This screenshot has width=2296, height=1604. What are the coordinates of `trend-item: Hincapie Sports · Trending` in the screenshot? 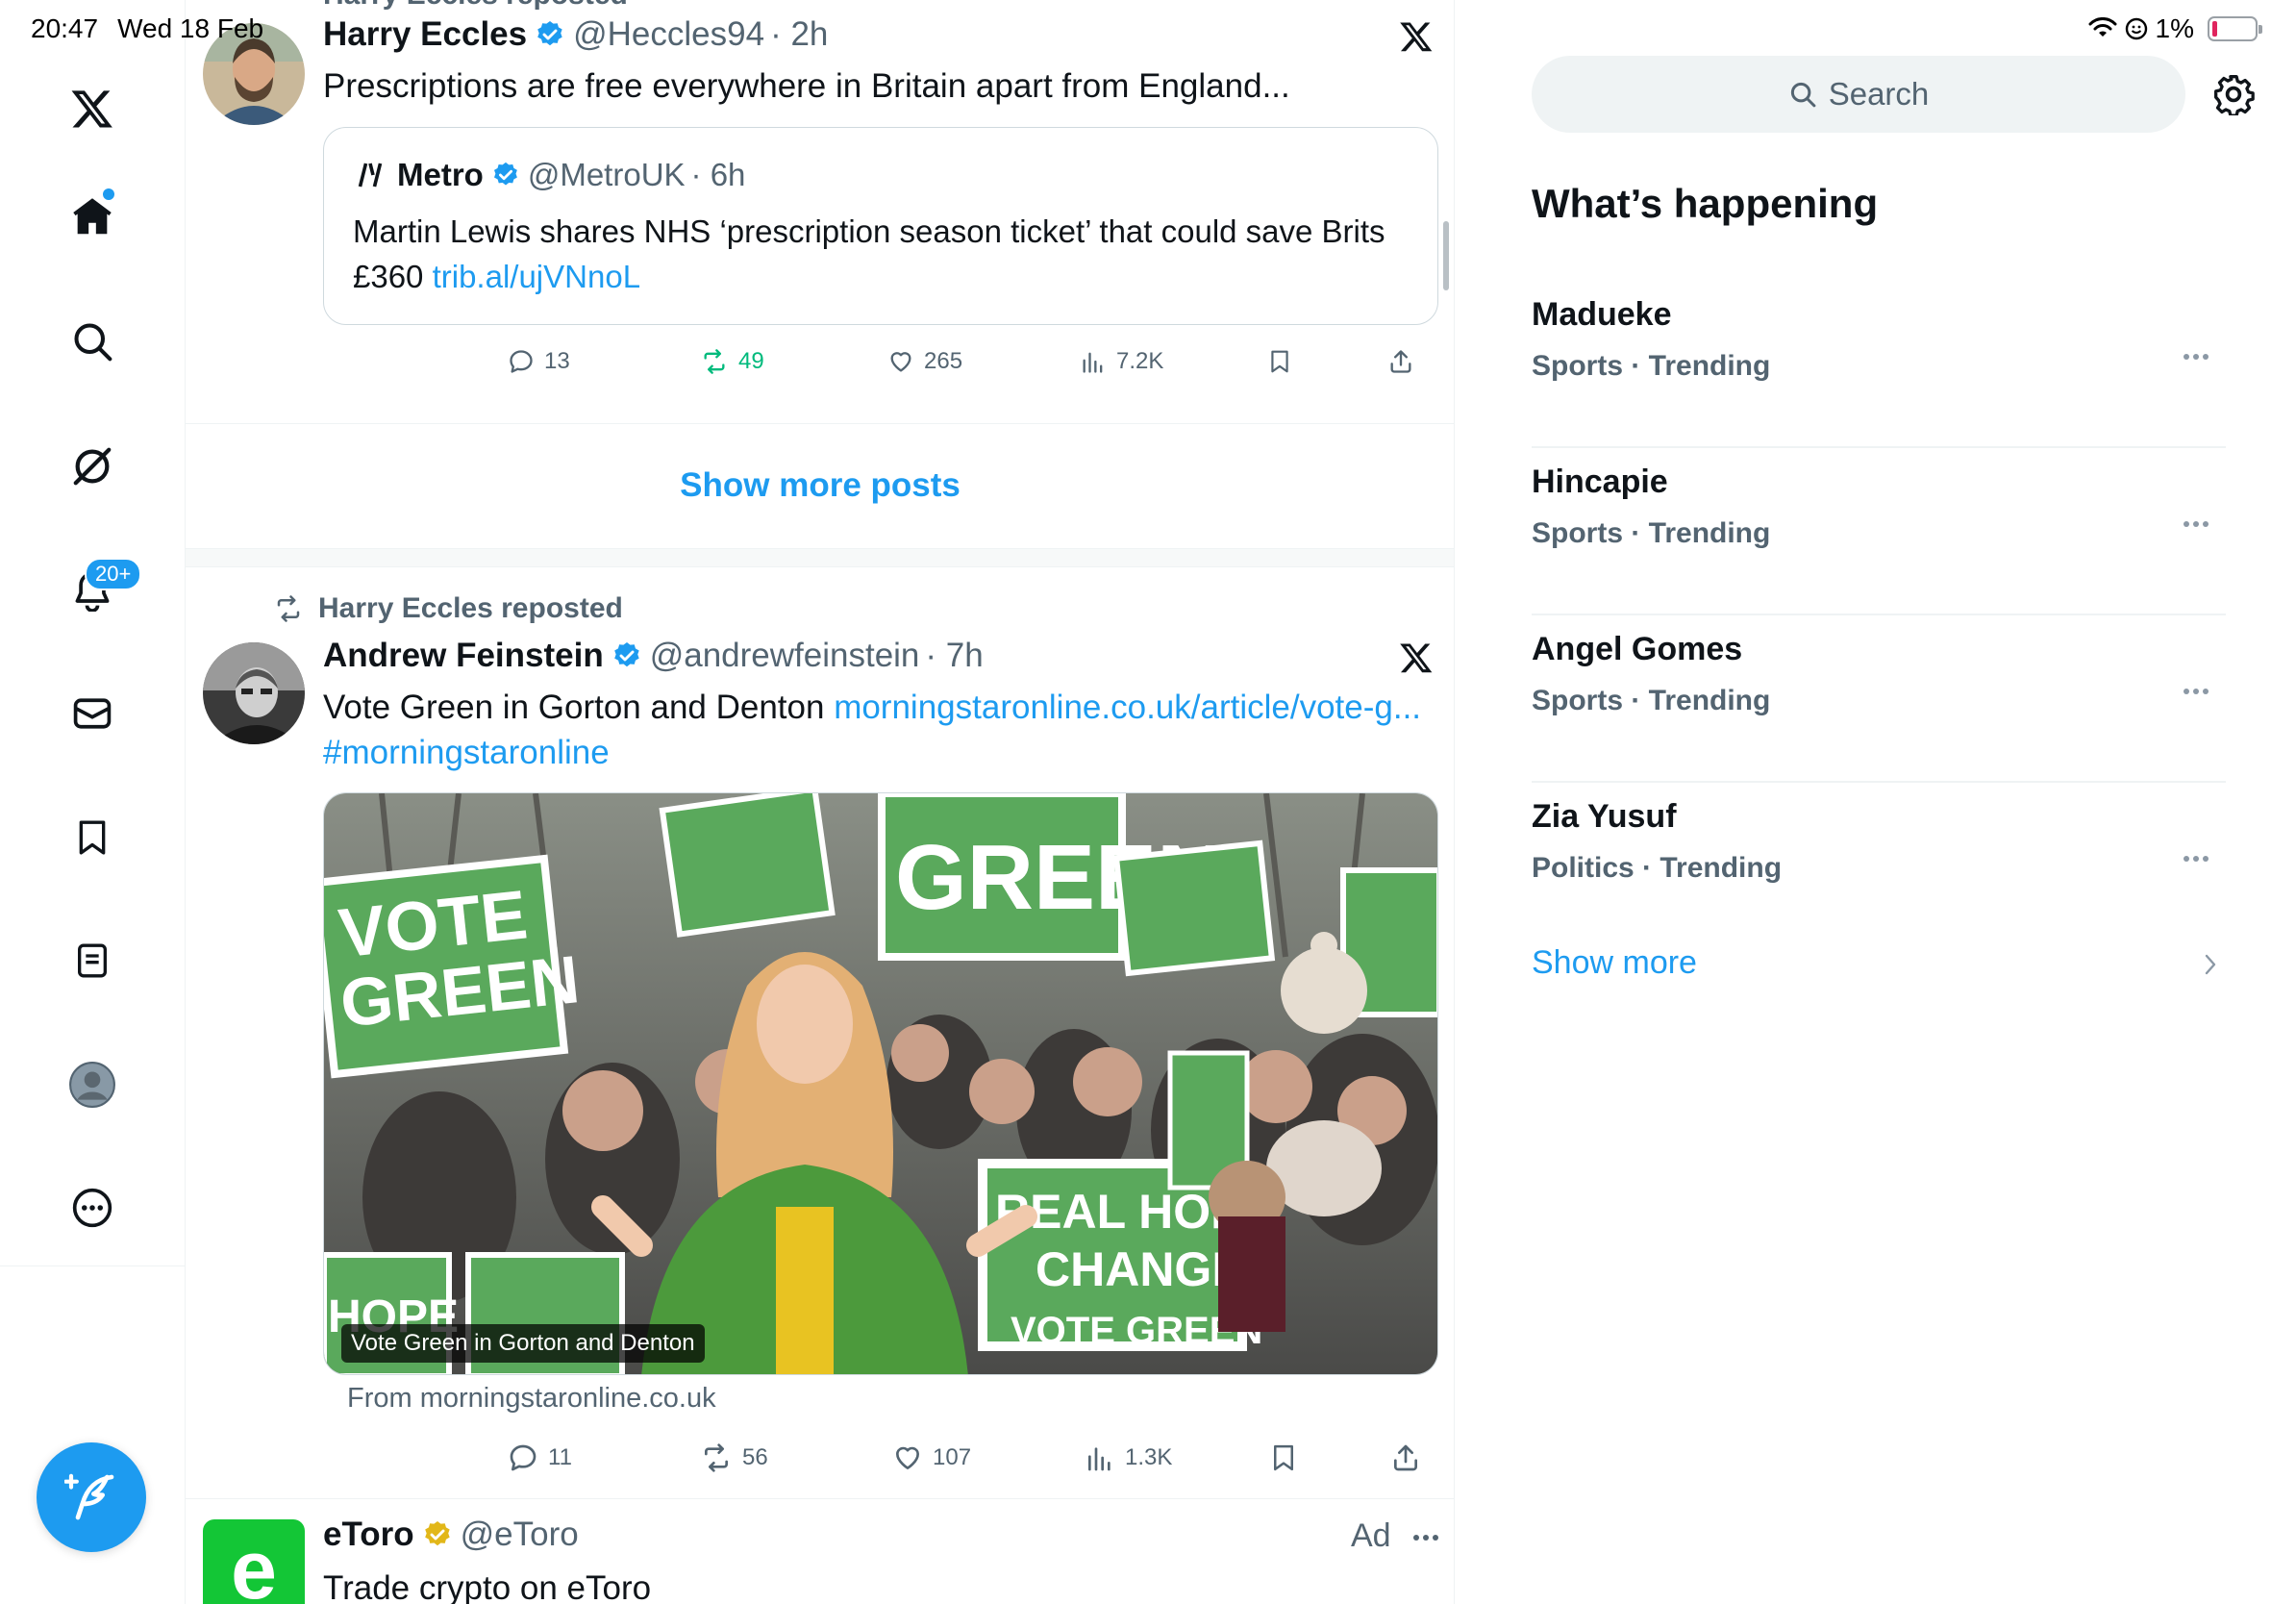 It's located at (1879, 531).